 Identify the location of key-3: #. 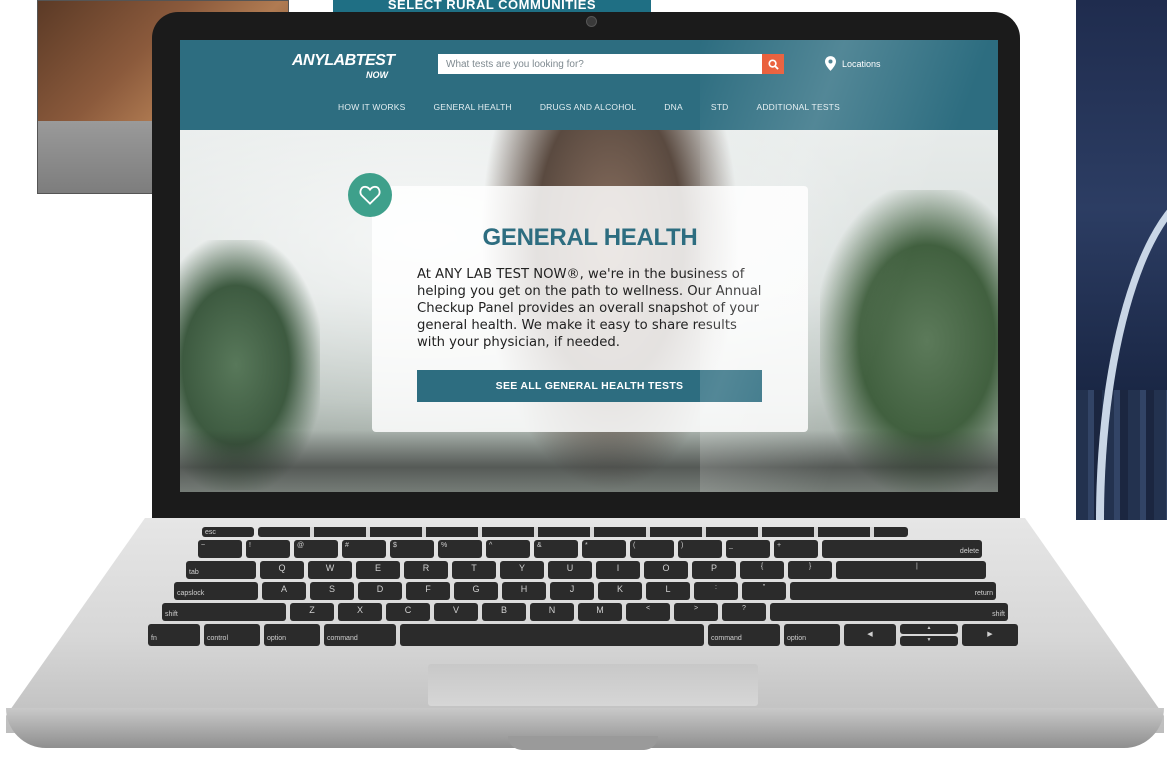
(364, 549).